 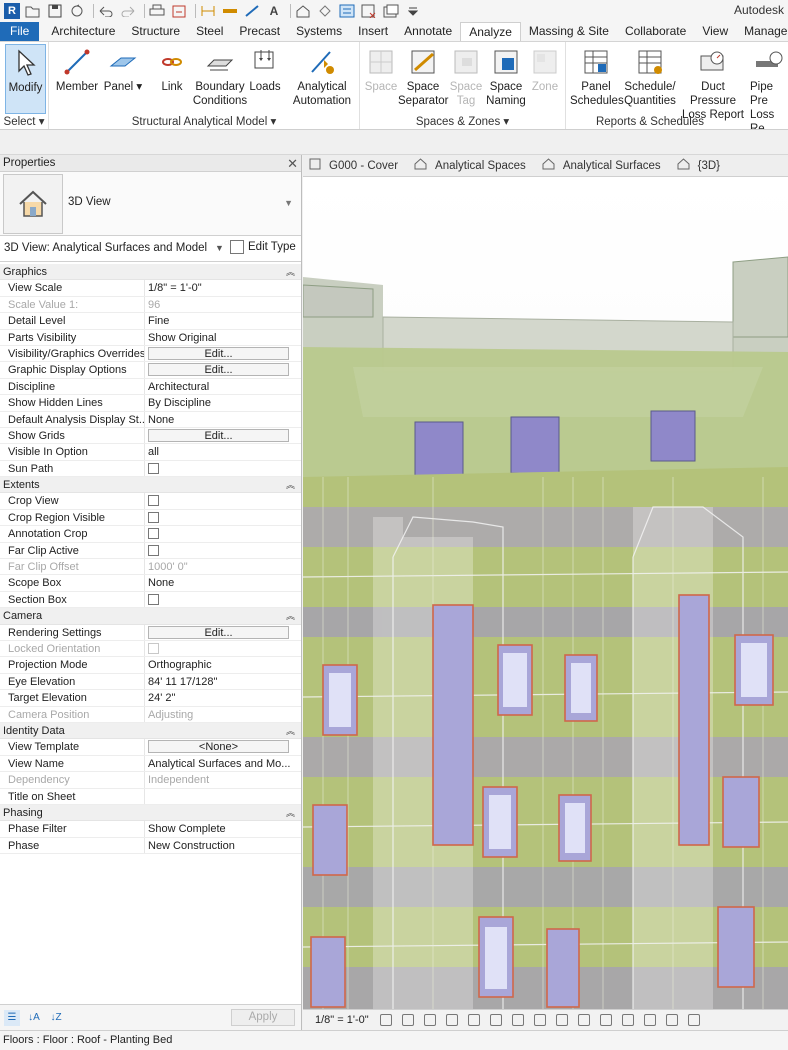 I want to click on group-graphics: Graphics ︽, so click(x=150, y=272).